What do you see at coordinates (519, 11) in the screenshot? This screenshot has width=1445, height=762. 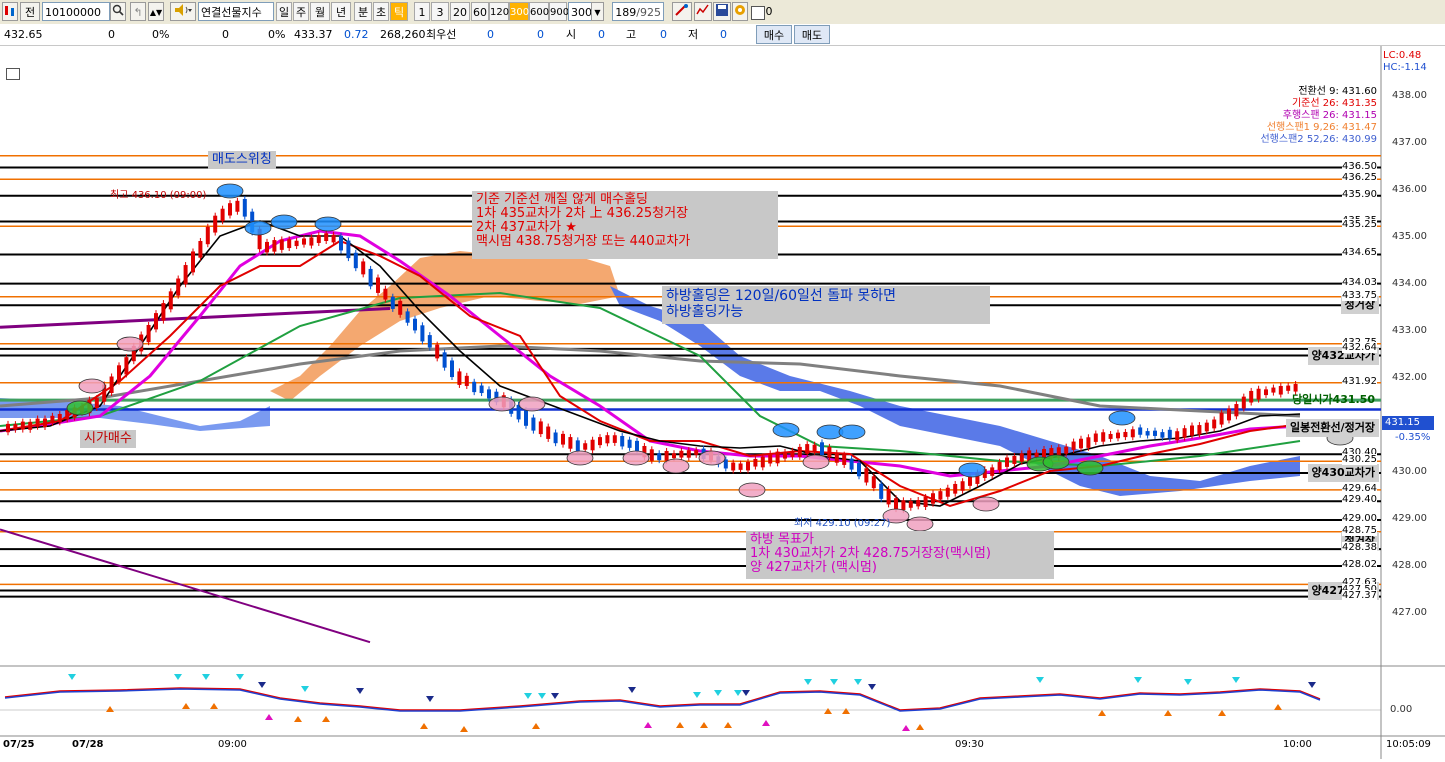 I see `period-300: 300` at bounding box center [519, 11].